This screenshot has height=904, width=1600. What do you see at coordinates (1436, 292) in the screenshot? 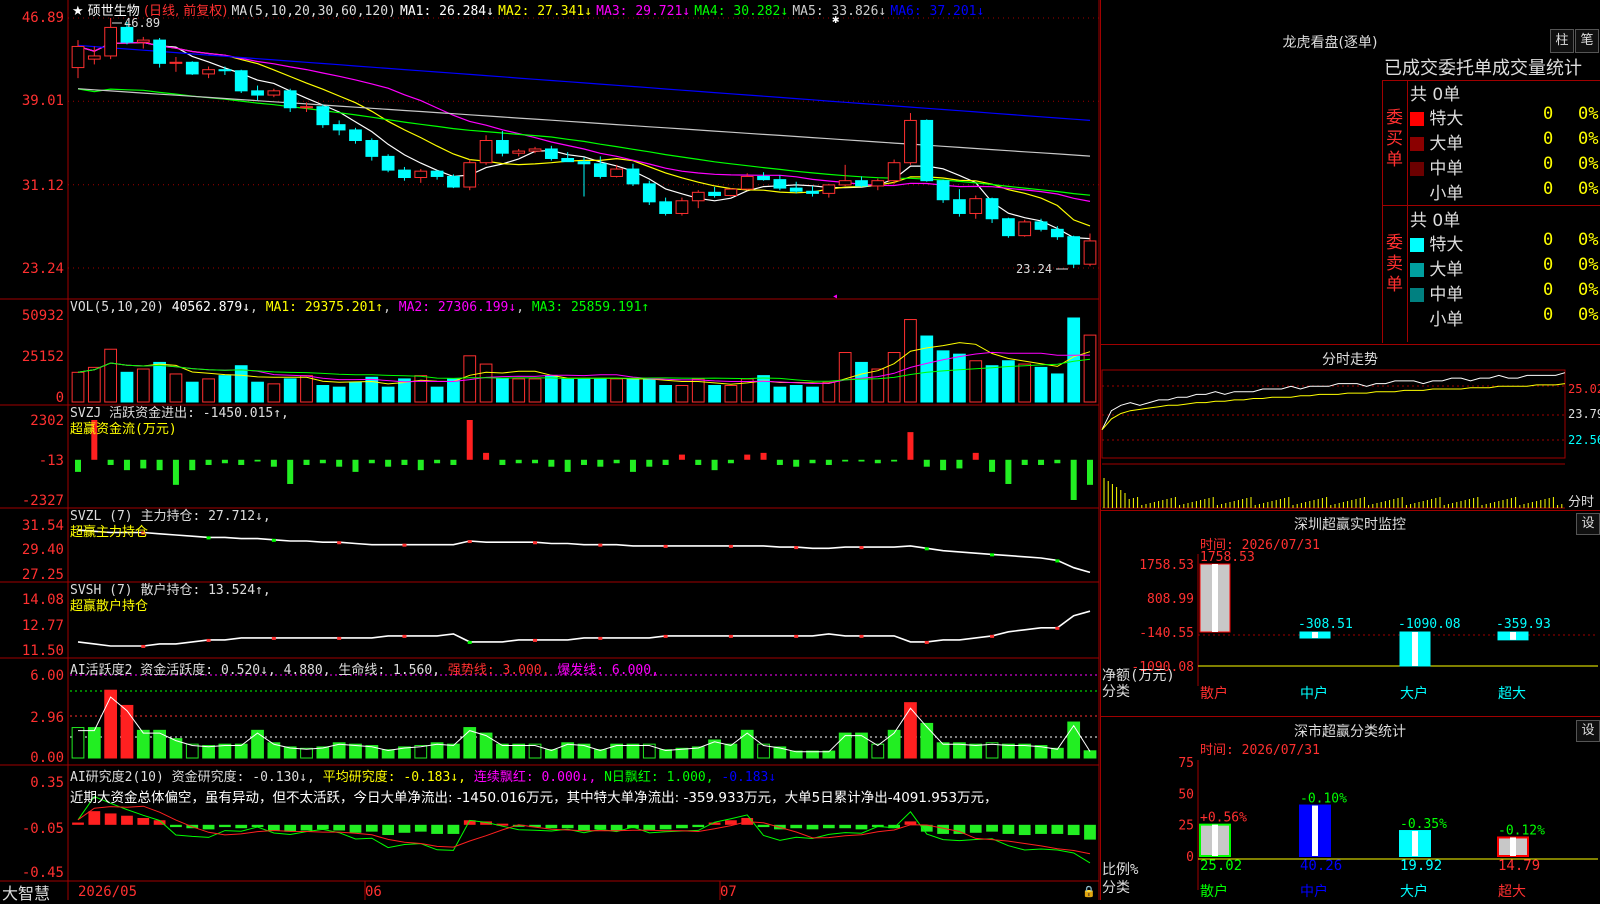
I see `sell-row: 中单` at bounding box center [1436, 292].